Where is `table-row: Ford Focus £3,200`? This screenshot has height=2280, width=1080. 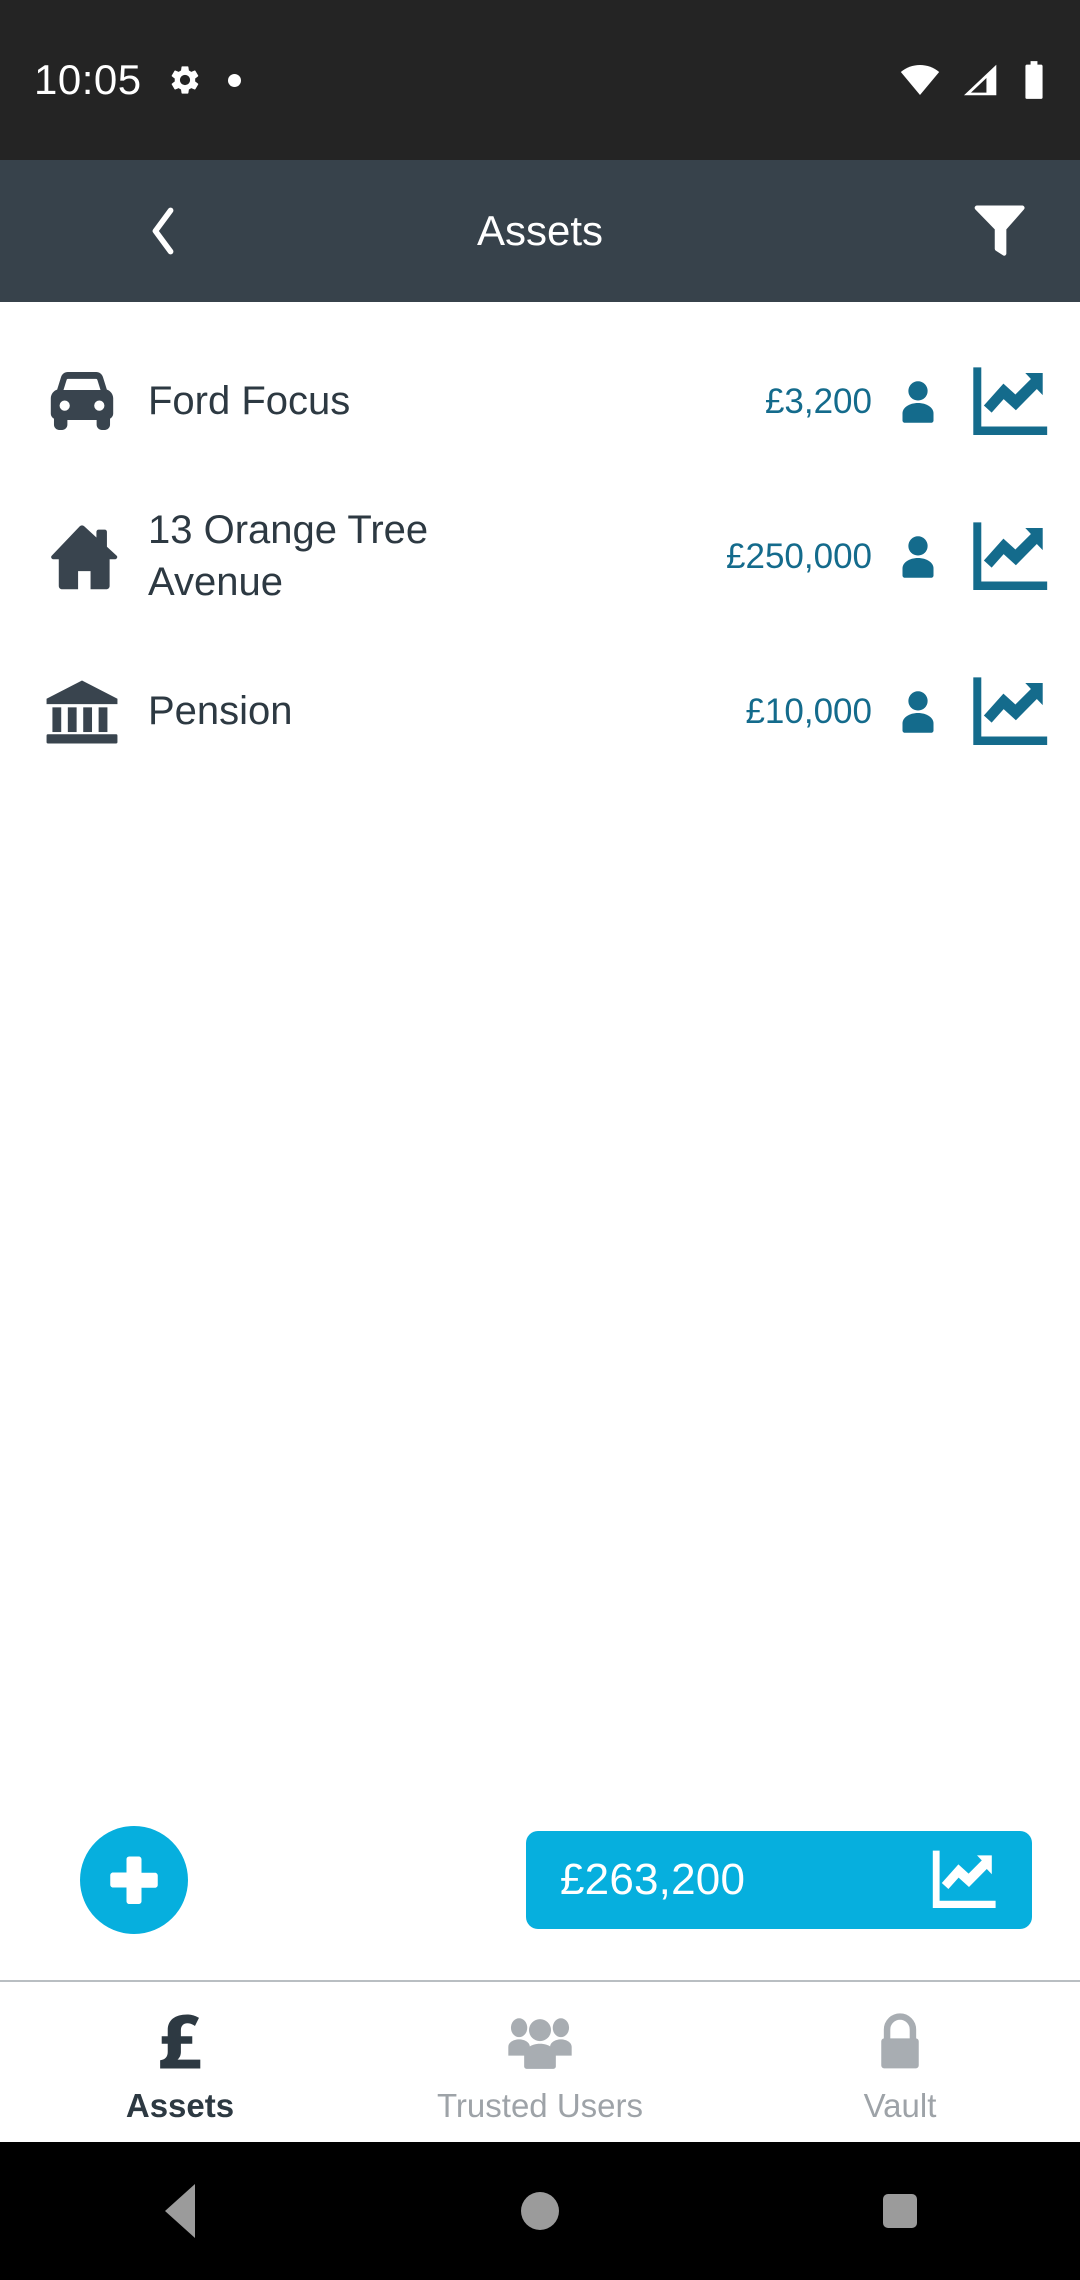 table-row: Ford Focus £3,200 is located at coordinates (540, 401).